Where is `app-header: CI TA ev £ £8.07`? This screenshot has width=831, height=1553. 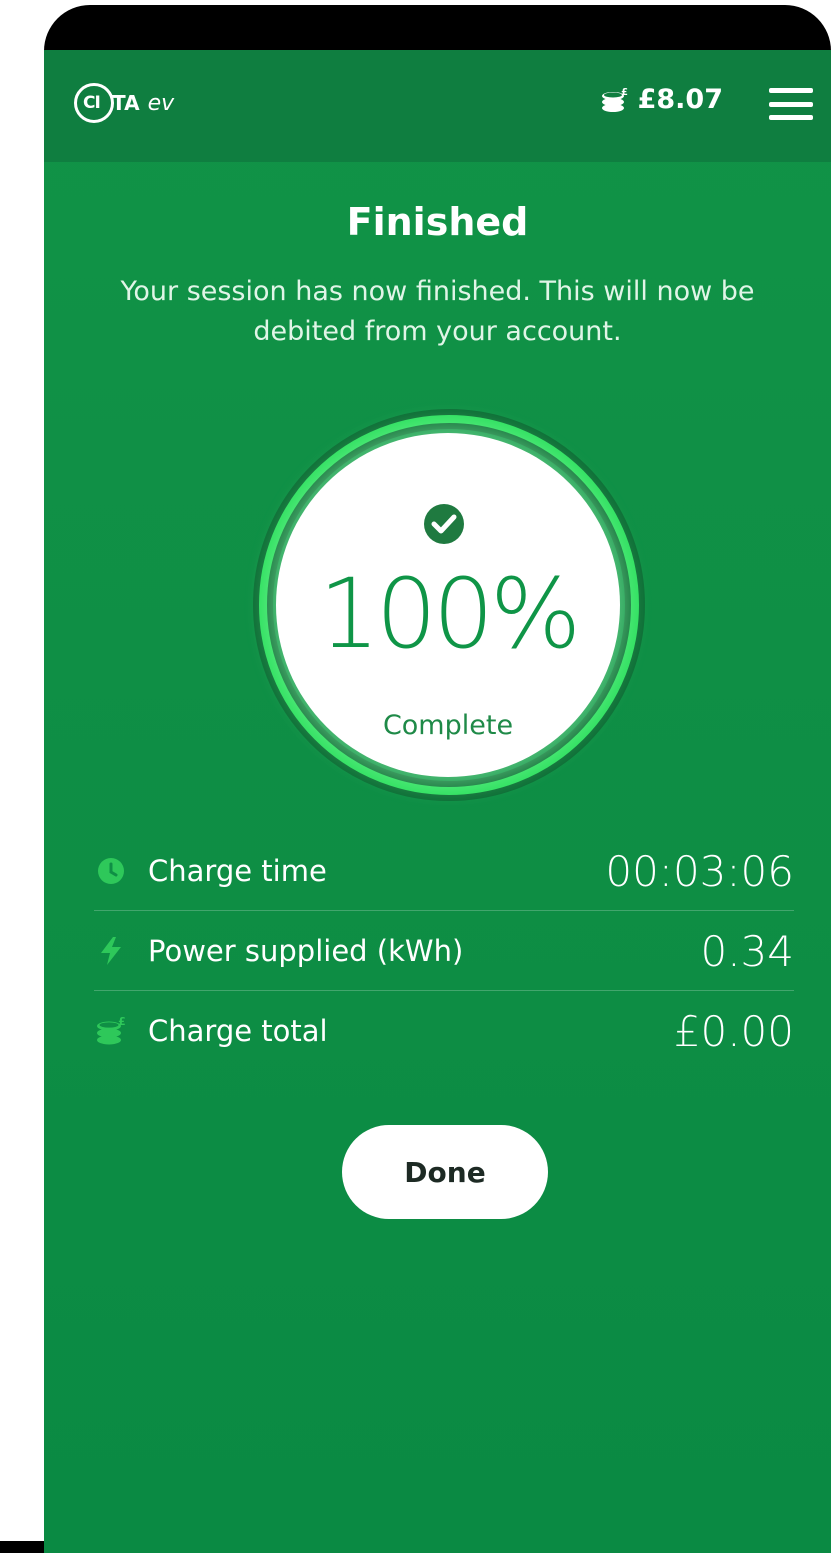
app-header: CI TA ev £ £8.07 is located at coordinates (437, 106).